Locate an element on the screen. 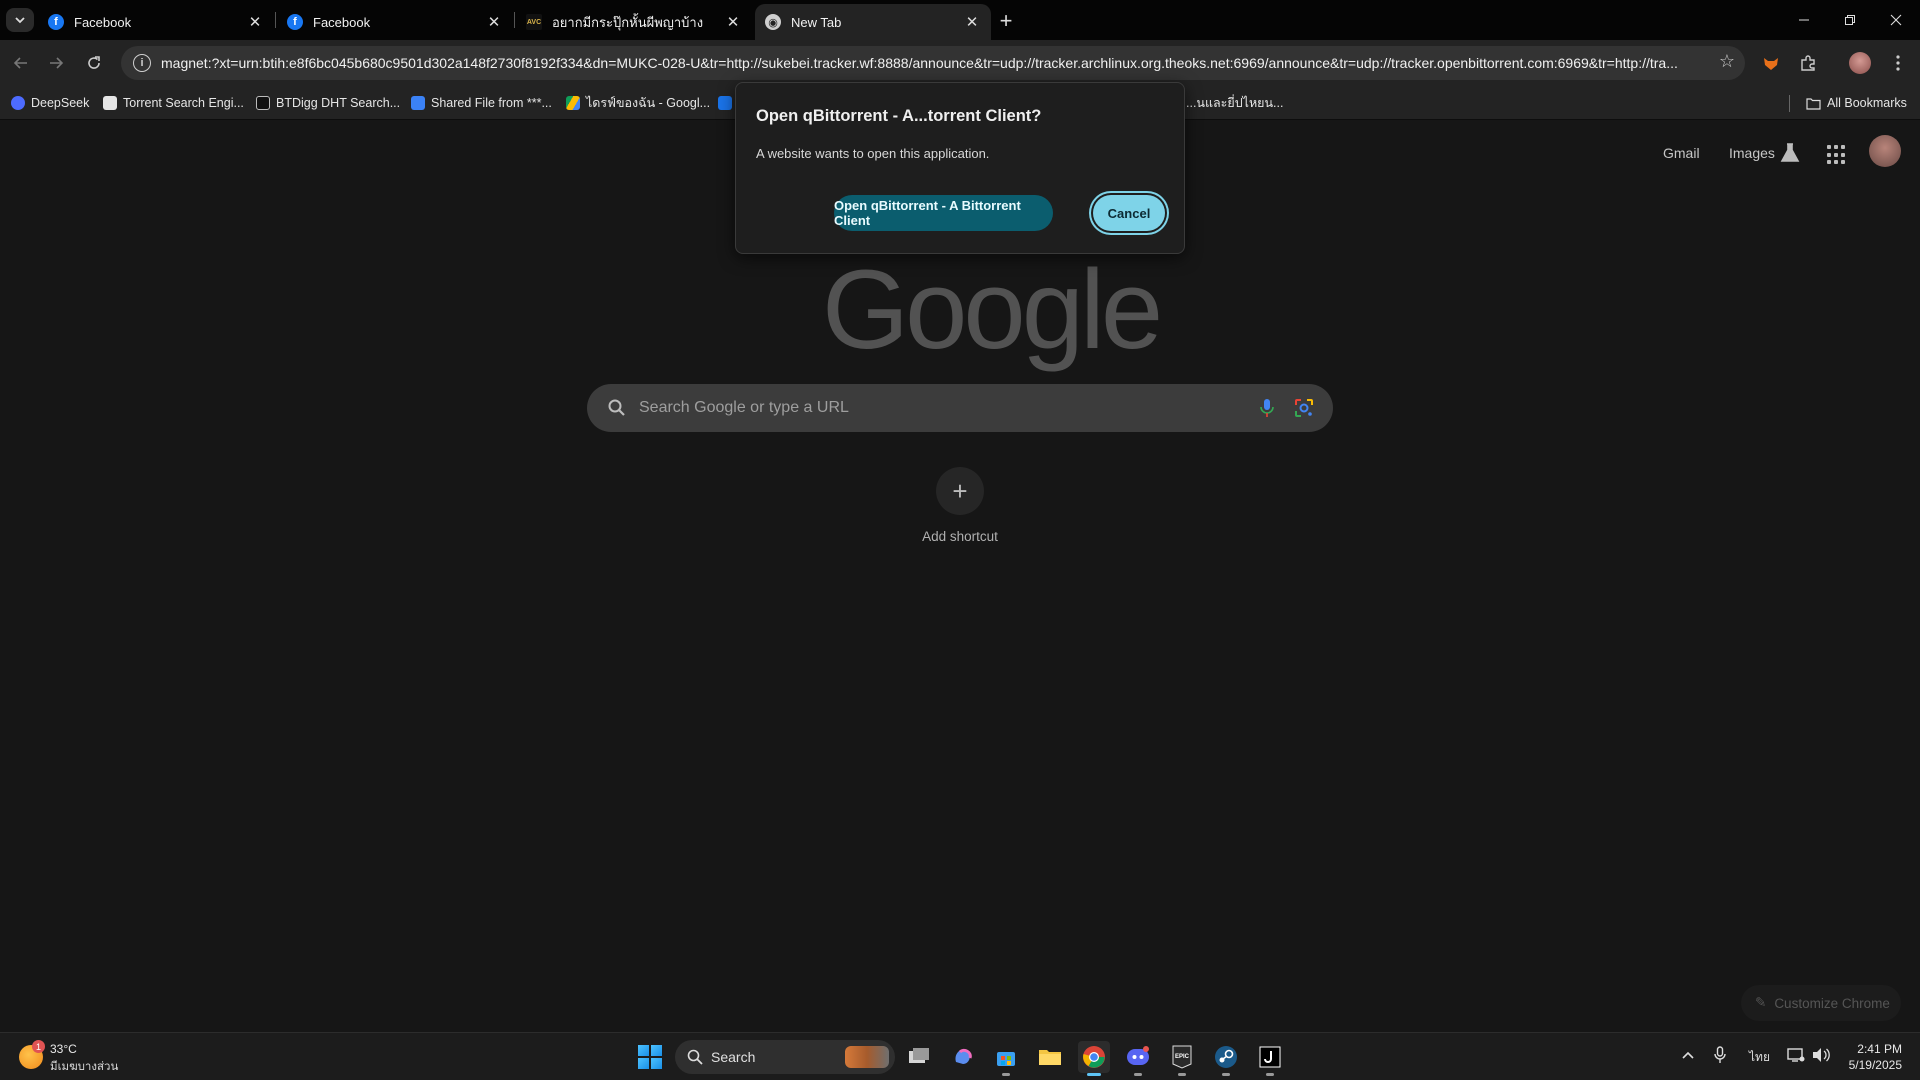 This screenshot has height=1080, width=1920. file-explorer-app is located at coordinates (1050, 1057).